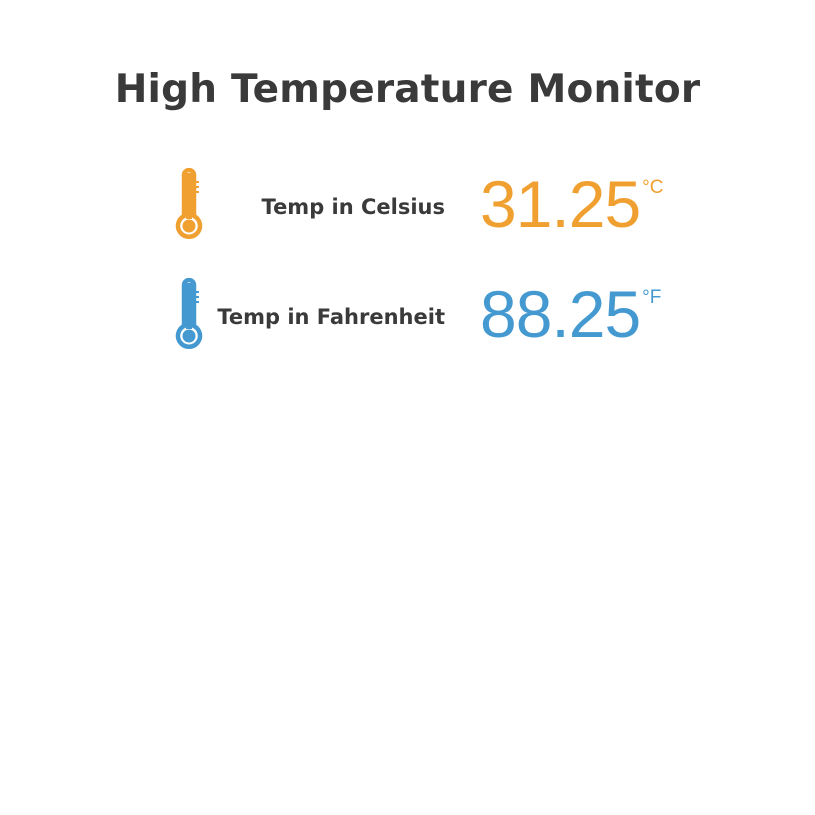  I want to click on celsius-reading-row: Temp in Celsius 31.25 °C, so click(407, 209).